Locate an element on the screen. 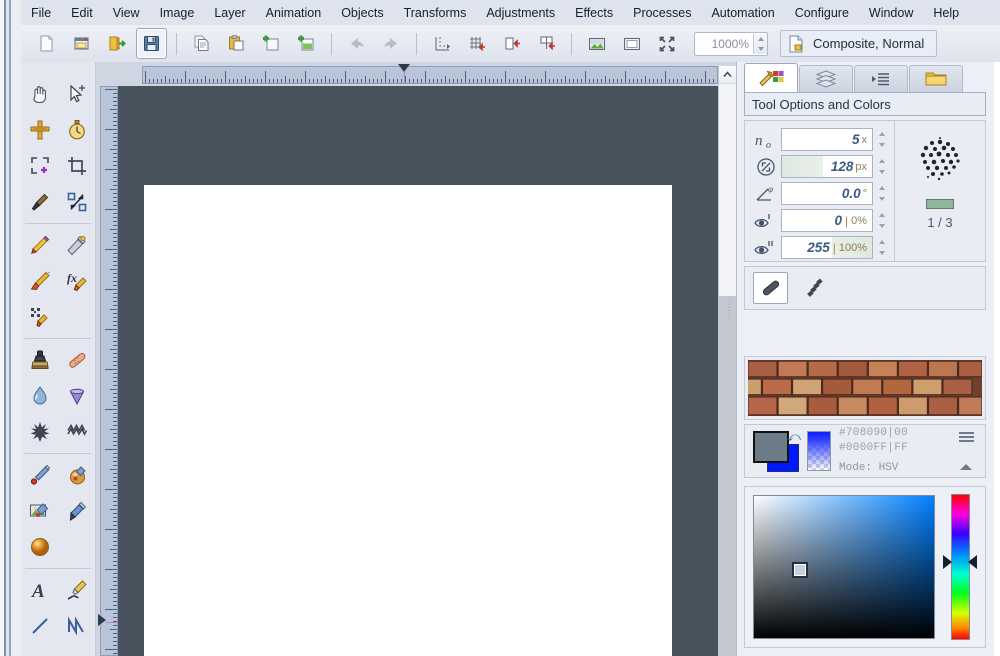 The image size is (1000, 656). dock-resize-grip: ∙ ∙ ∙ ∙ ∙ ∙ is located at coordinates (729, 309).